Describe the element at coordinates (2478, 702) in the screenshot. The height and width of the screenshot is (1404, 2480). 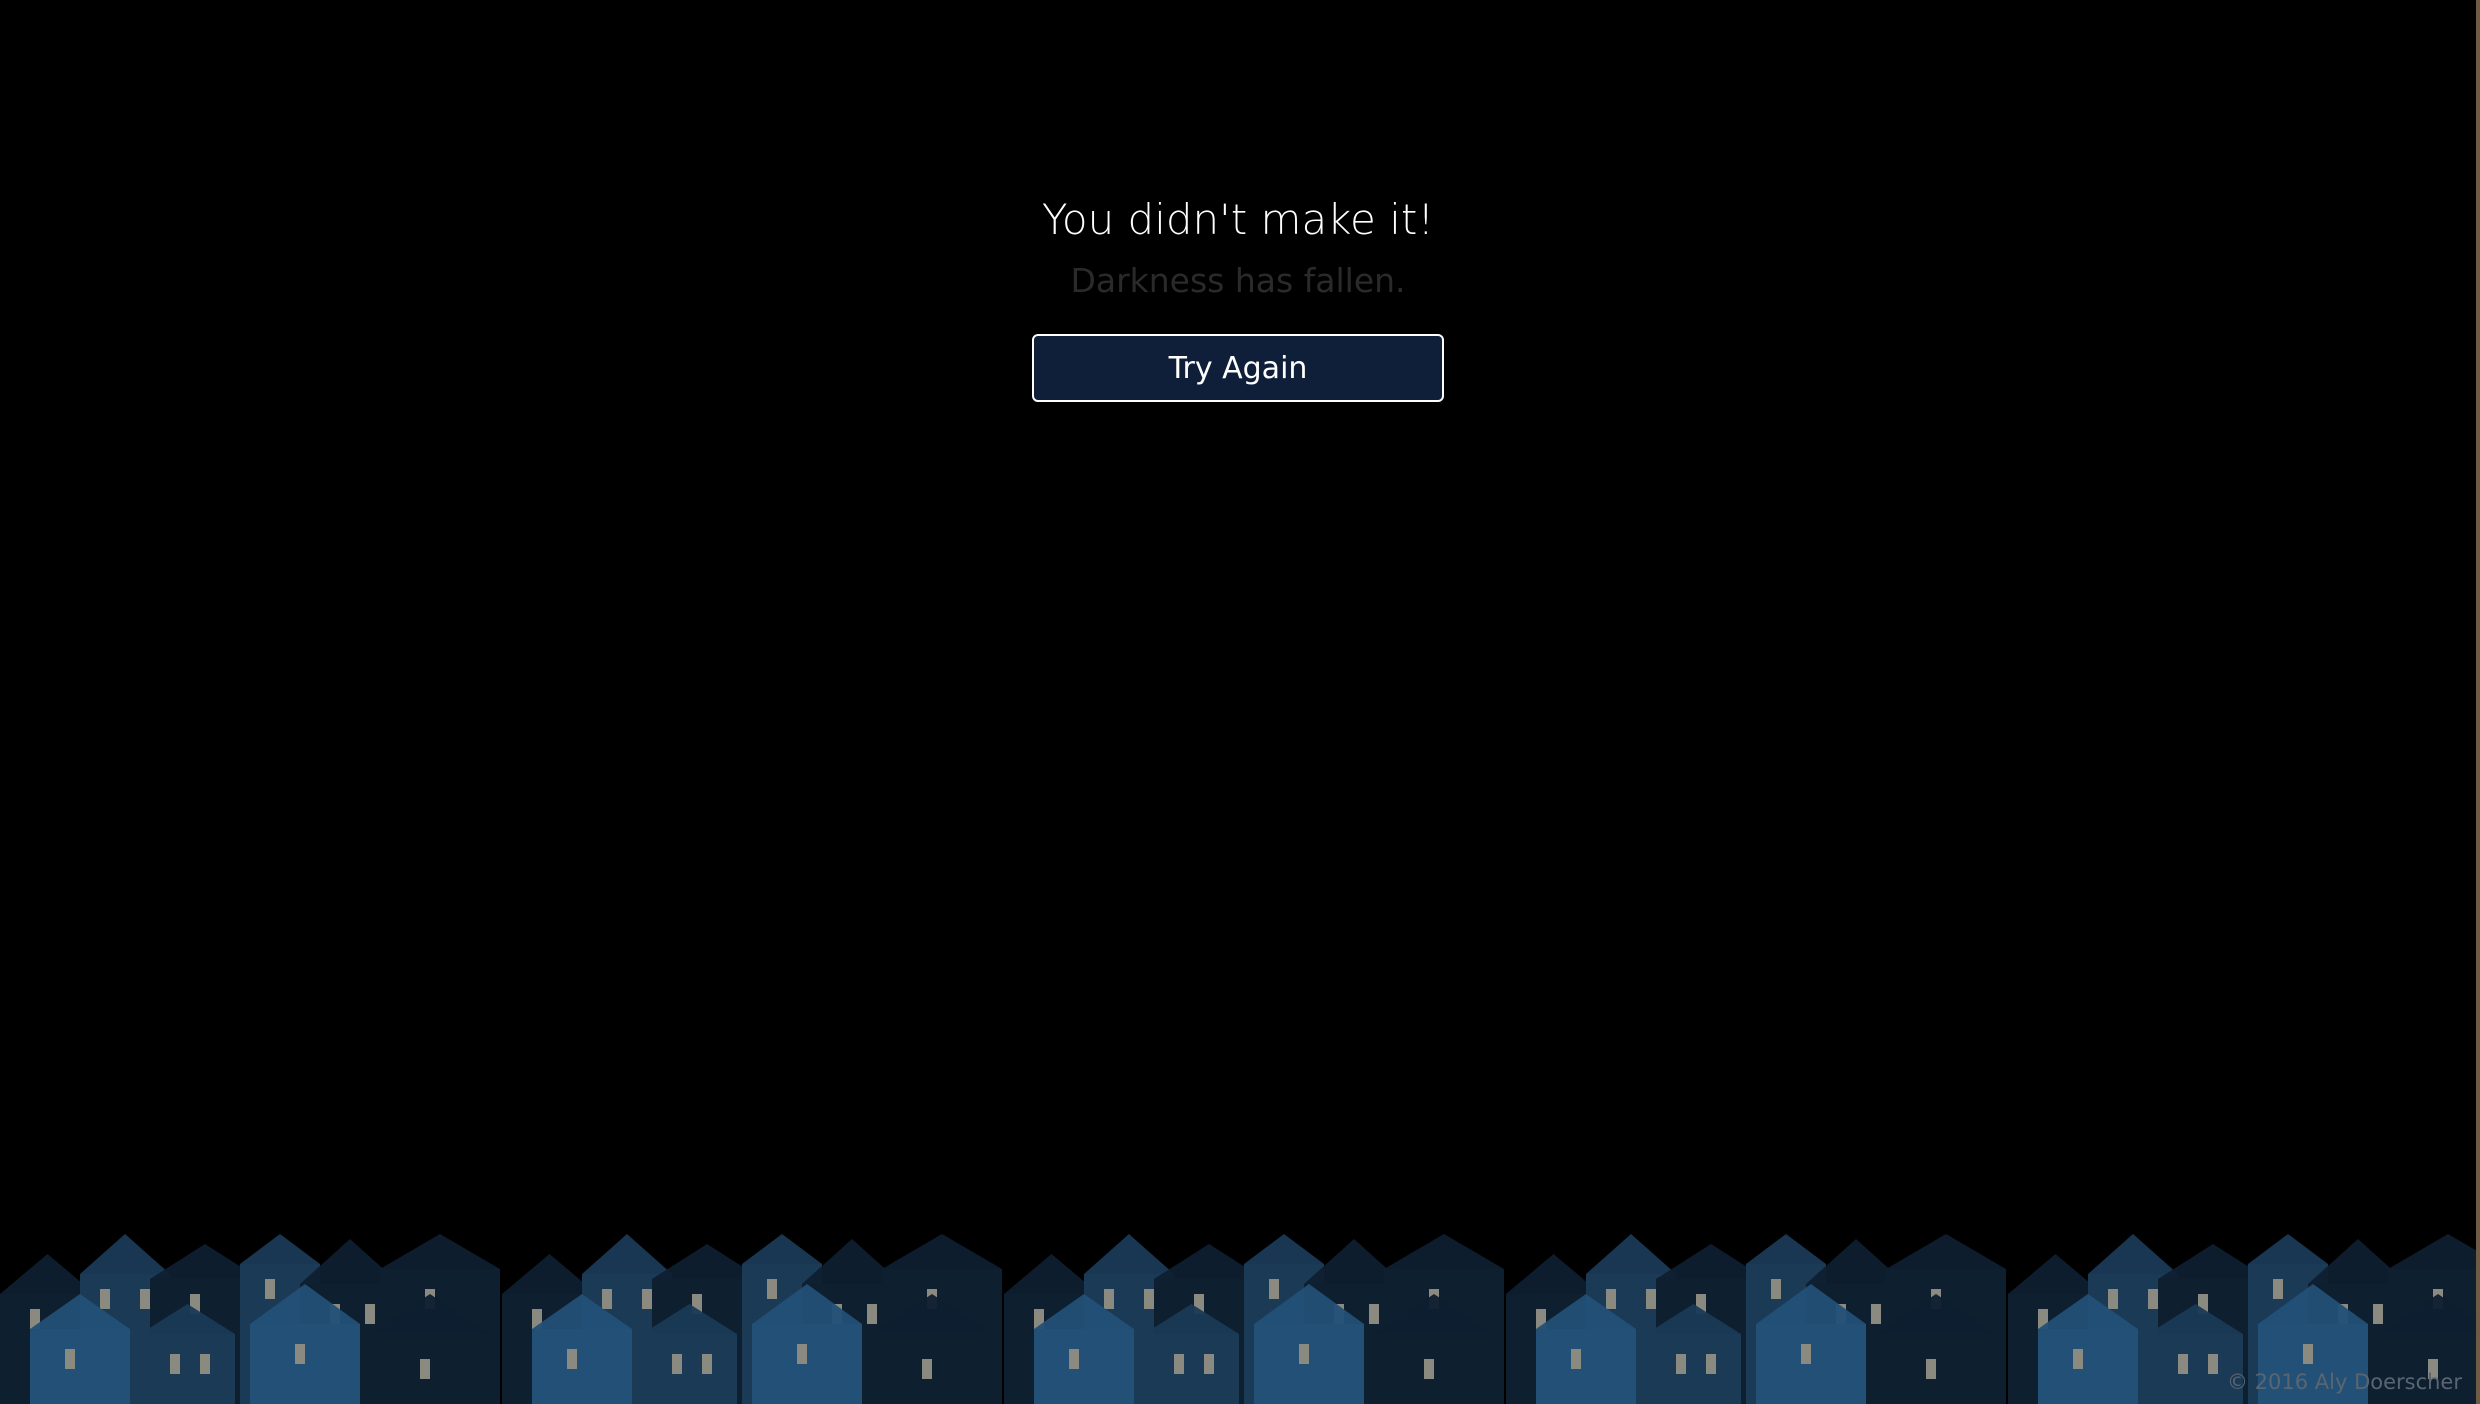
I see `window-edge` at that location.